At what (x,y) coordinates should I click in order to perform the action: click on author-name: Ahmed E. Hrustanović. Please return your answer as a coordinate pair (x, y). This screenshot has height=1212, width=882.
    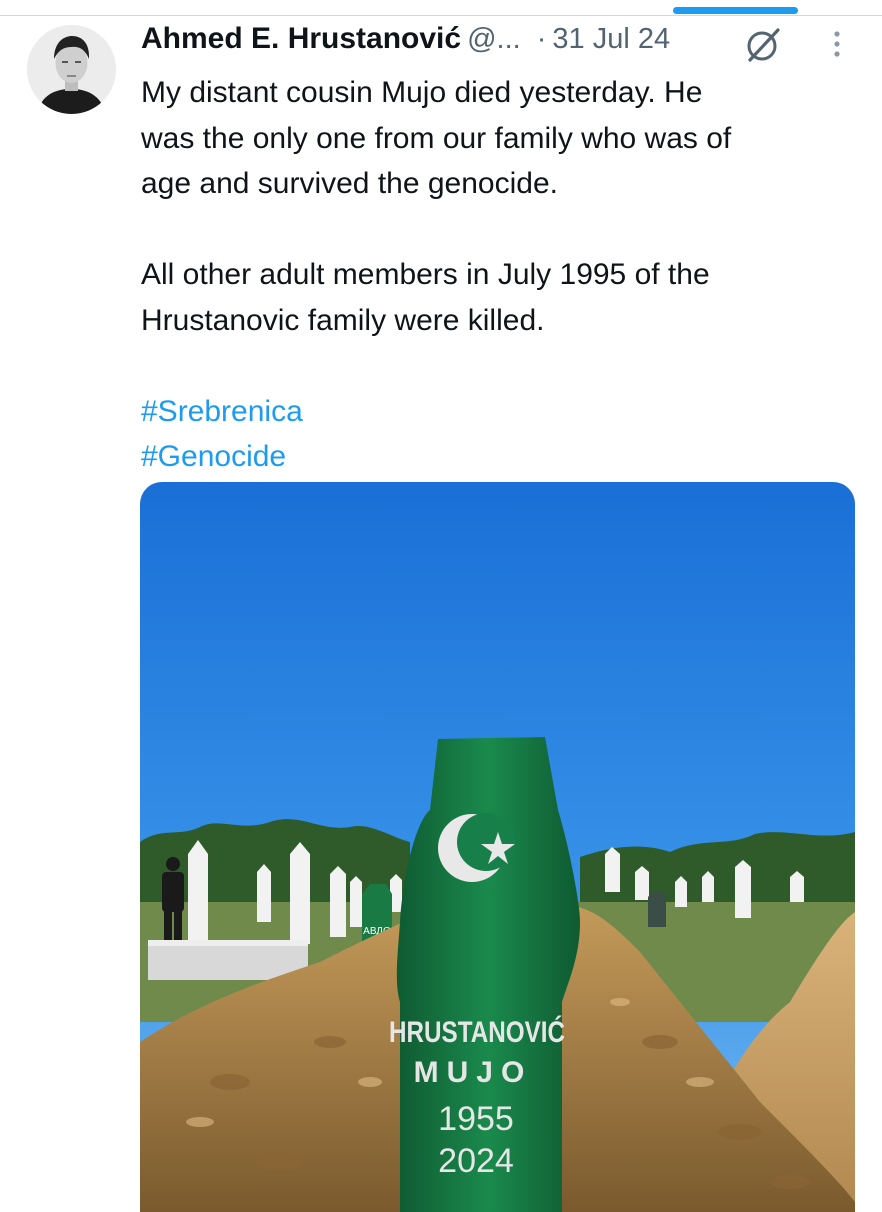
    Looking at the image, I should click on (301, 38).